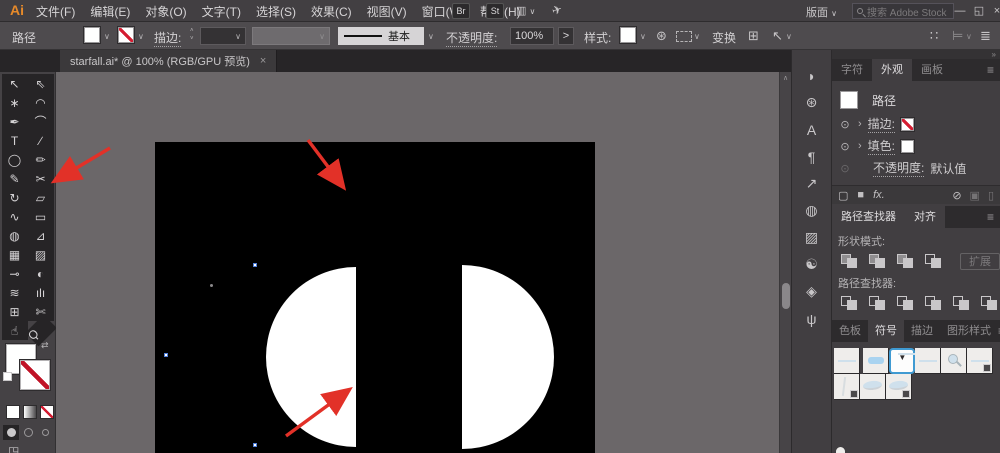 The image size is (1000, 453). Describe the element at coordinates (873, 387) in the screenshot. I see `symbol-thumb-wave` at that location.